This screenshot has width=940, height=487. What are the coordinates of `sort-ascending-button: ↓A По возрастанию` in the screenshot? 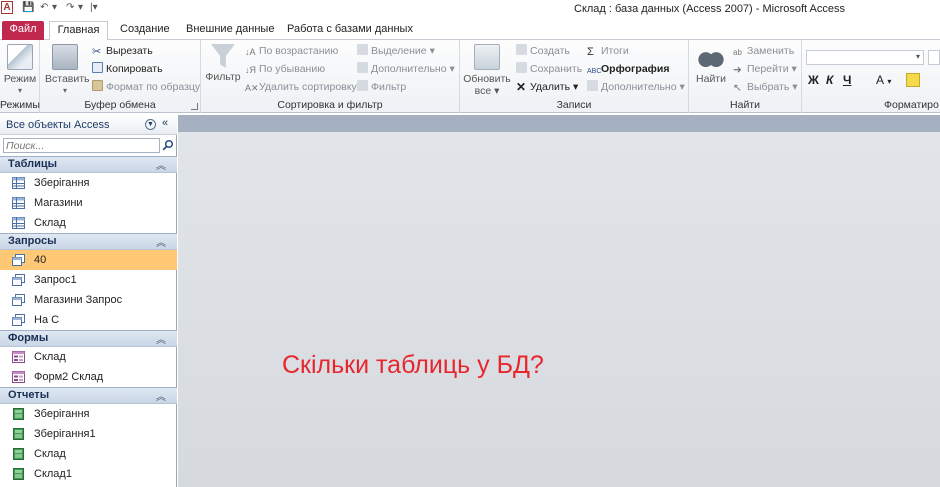 It's located at (291, 51).